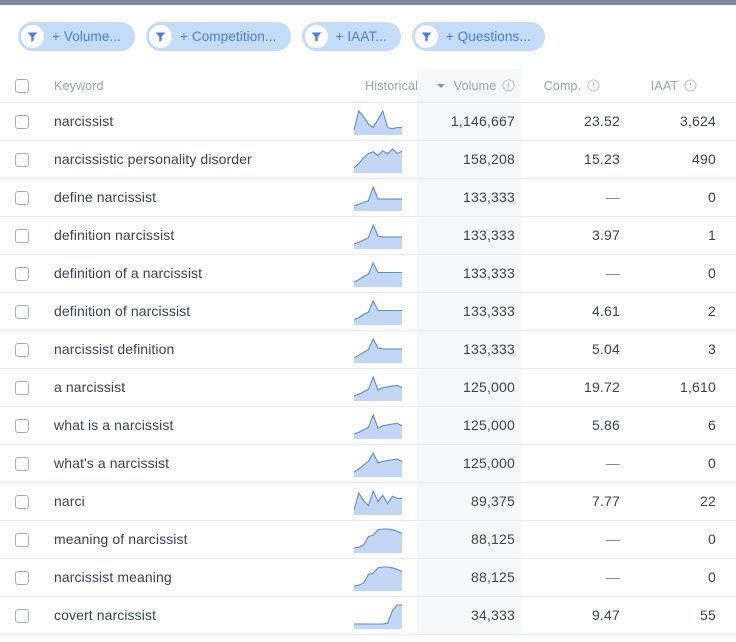 This screenshot has width=736, height=642. Describe the element at coordinates (185, 388) in the screenshot. I see `keyword-cell: a narcissist` at that location.